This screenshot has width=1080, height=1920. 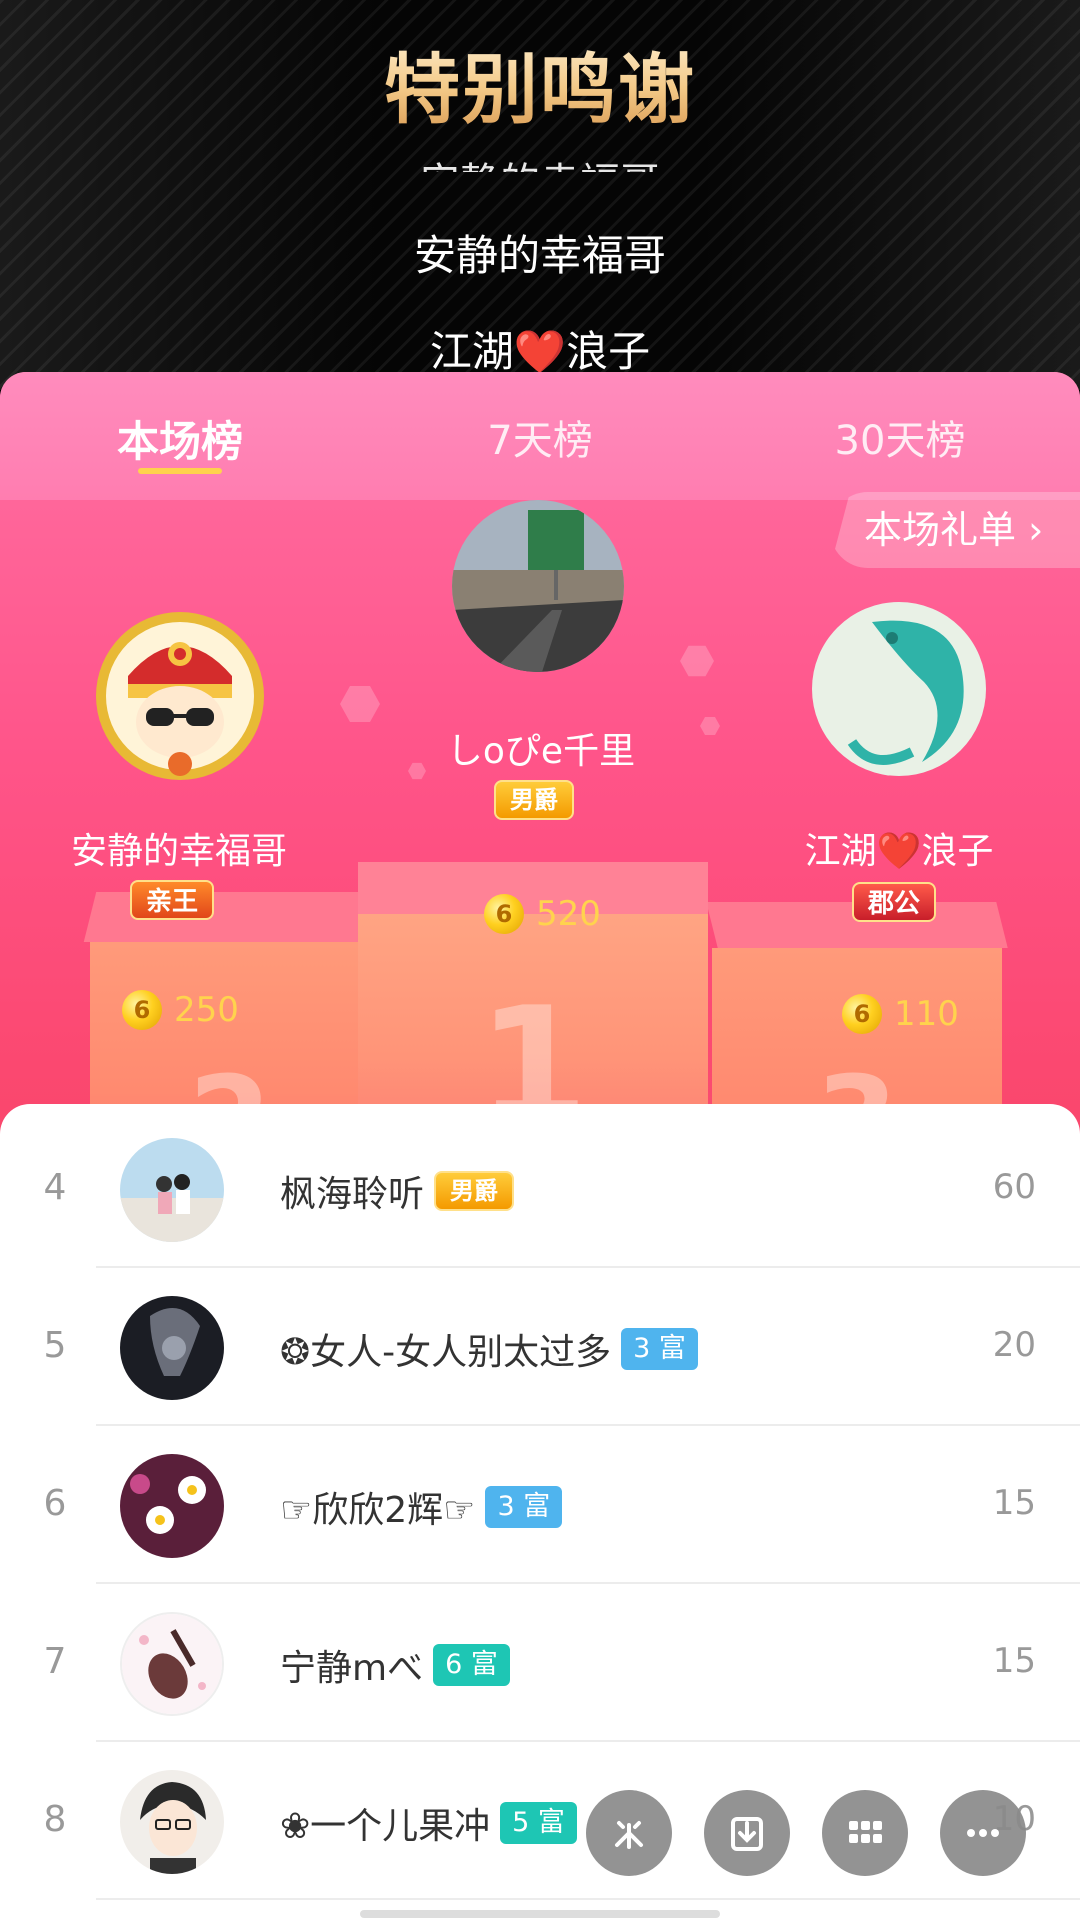 What do you see at coordinates (474, 1191) in the screenshot?
I see `noble-badge: 男爵` at bounding box center [474, 1191].